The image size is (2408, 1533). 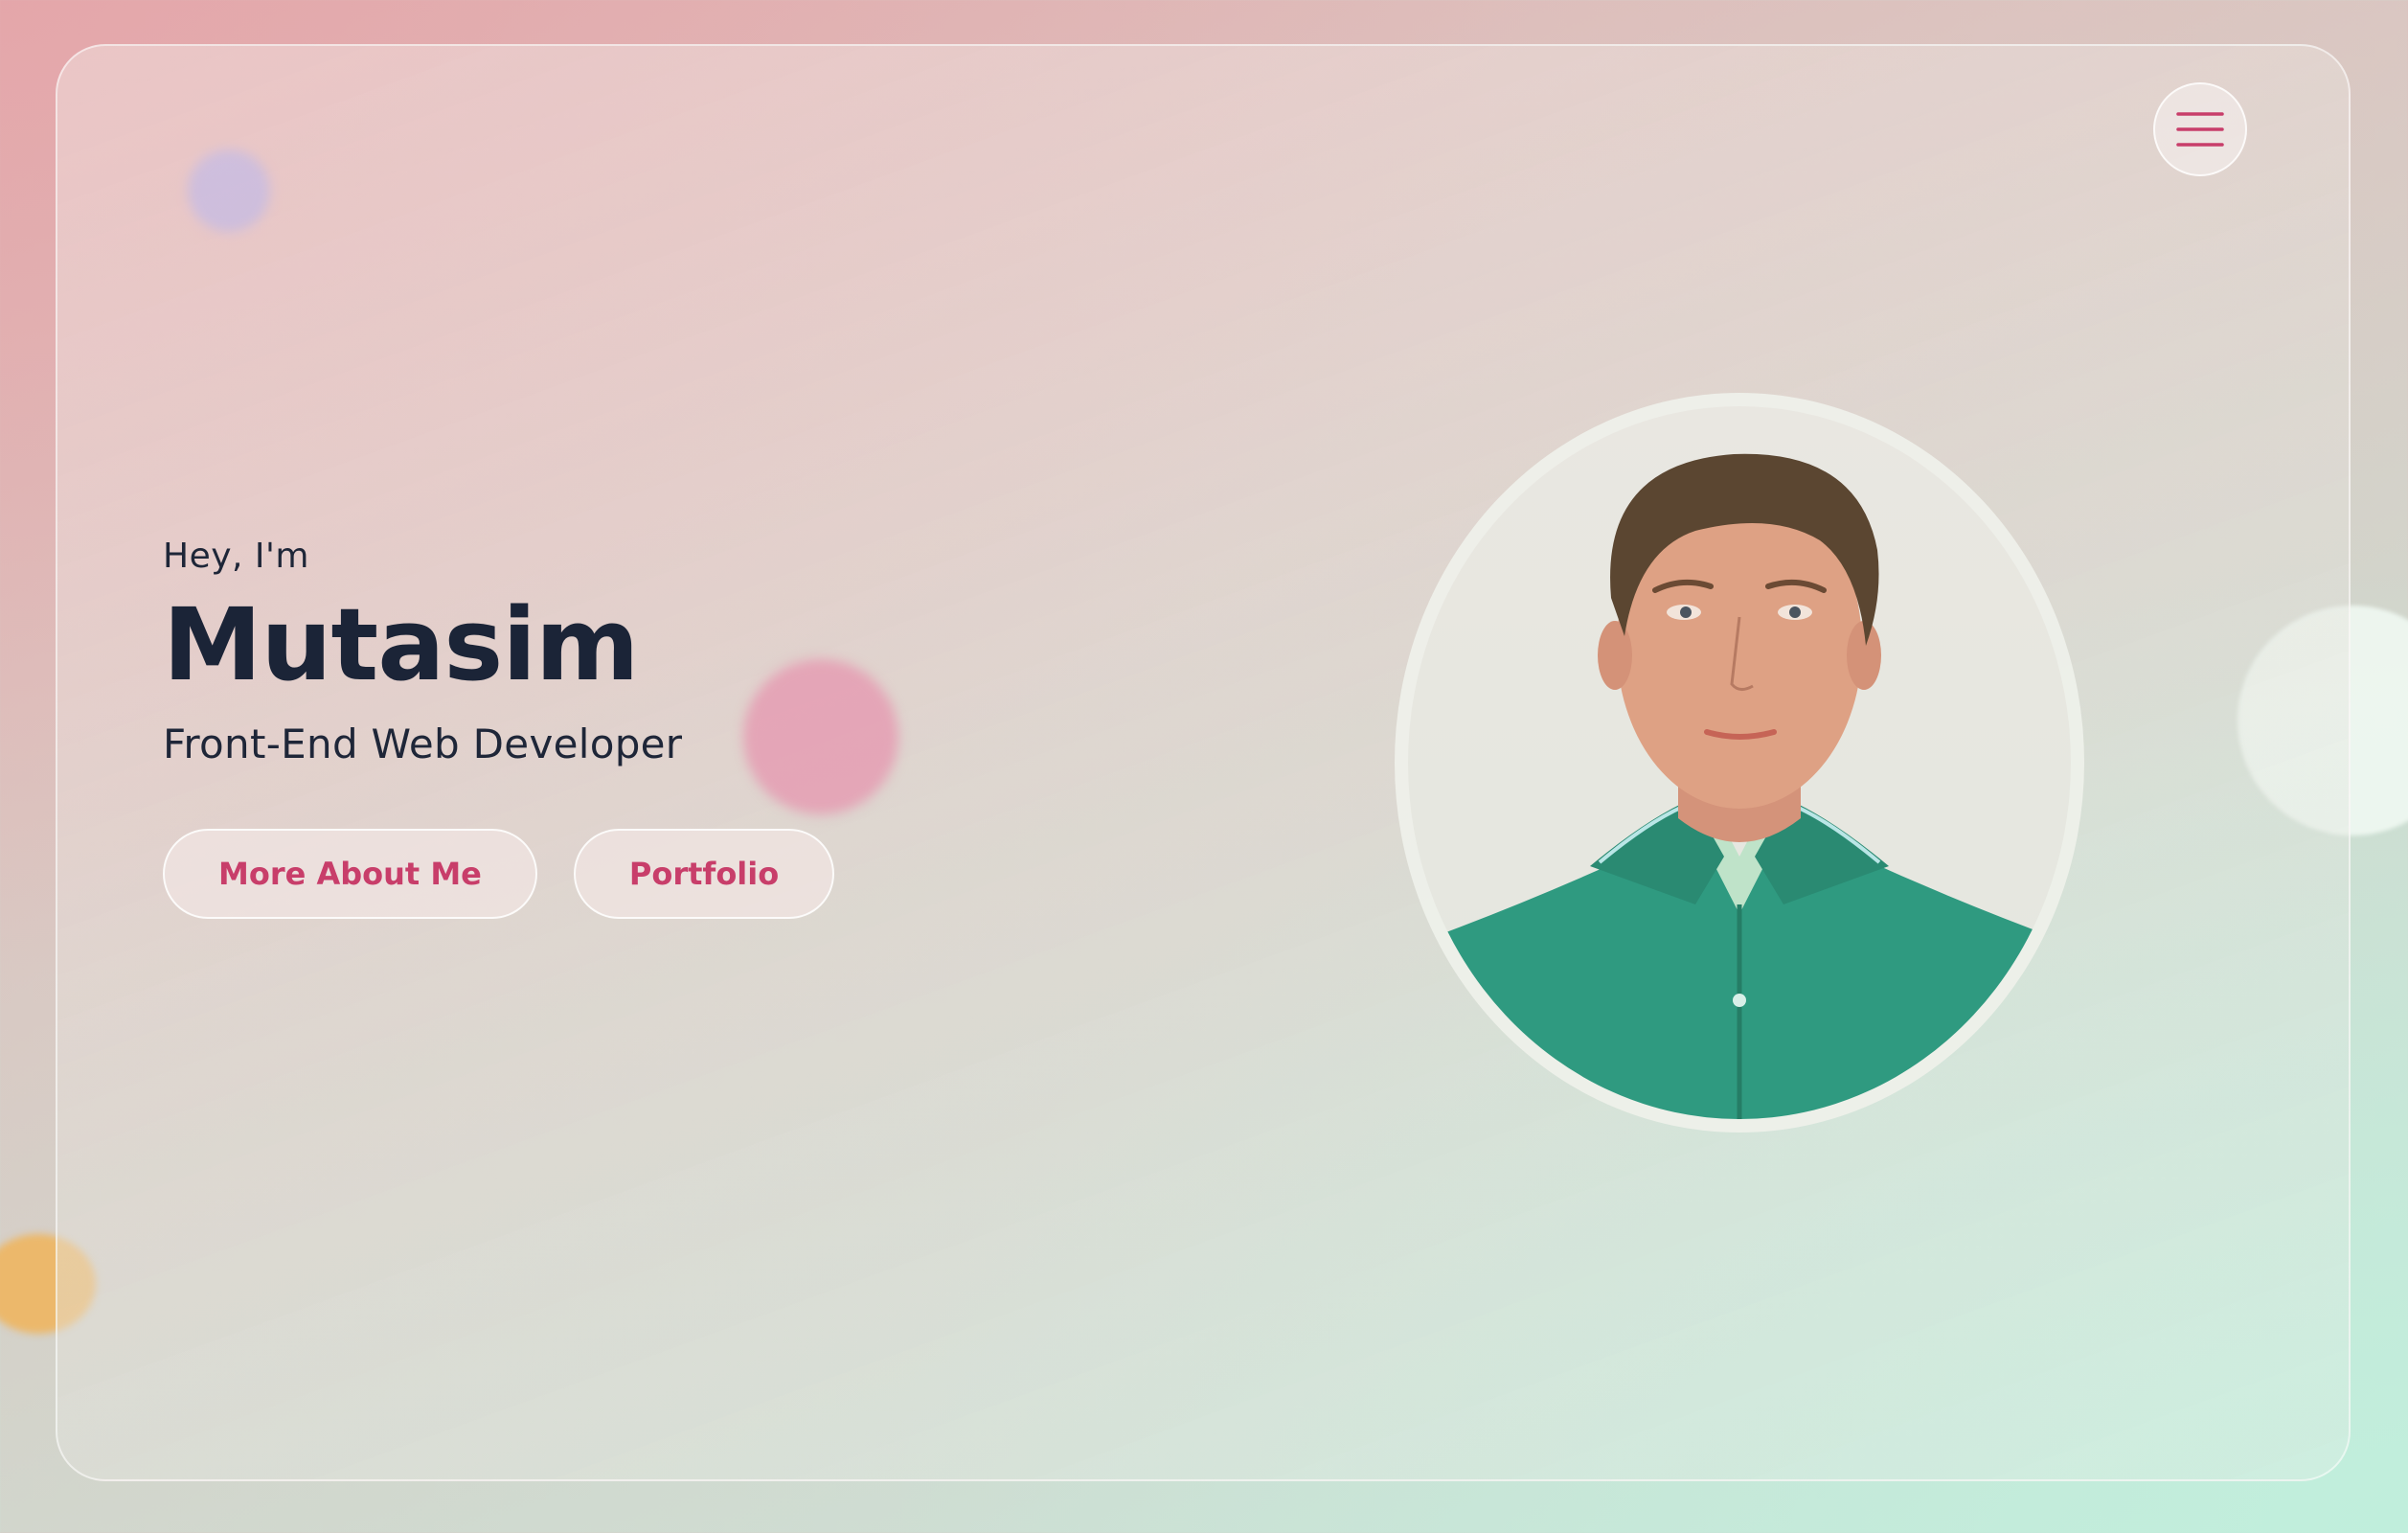 I want to click on hero-name: Mutasim, so click(x=401, y=644).